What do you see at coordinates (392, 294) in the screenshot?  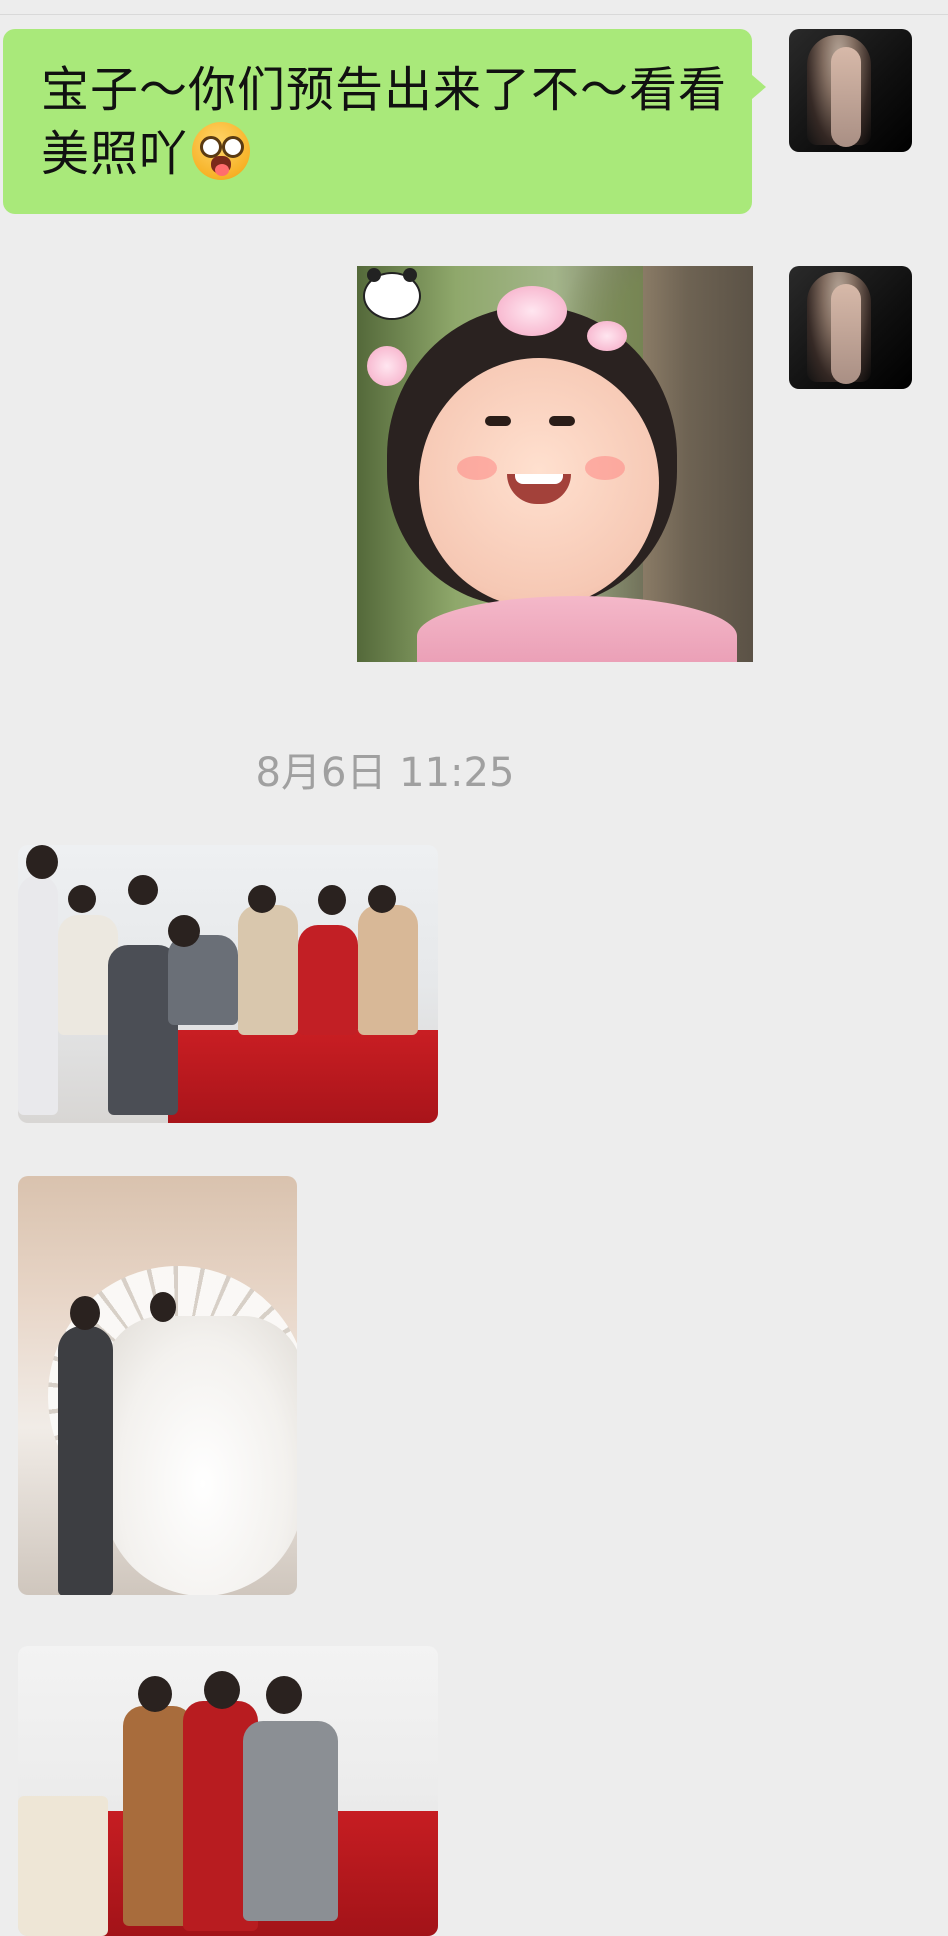 I see `sticker-icon` at bounding box center [392, 294].